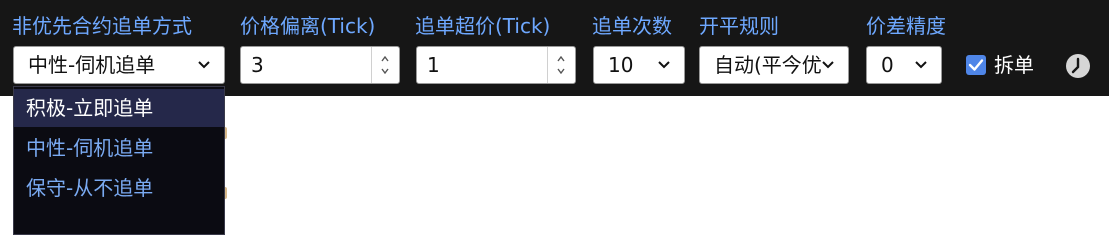 The image size is (1109, 240). Describe the element at coordinates (119, 148) in the screenshot. I see `dropdown-option-neutral: 中性-伺机追单` at that location.